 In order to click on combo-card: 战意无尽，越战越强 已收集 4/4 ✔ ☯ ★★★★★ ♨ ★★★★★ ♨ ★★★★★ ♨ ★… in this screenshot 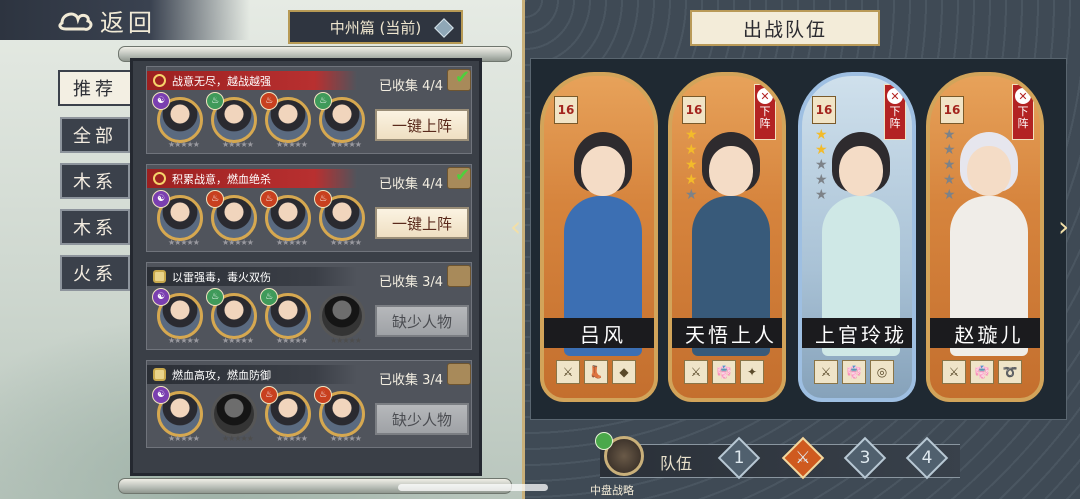, I will do `click(309, 110)`.